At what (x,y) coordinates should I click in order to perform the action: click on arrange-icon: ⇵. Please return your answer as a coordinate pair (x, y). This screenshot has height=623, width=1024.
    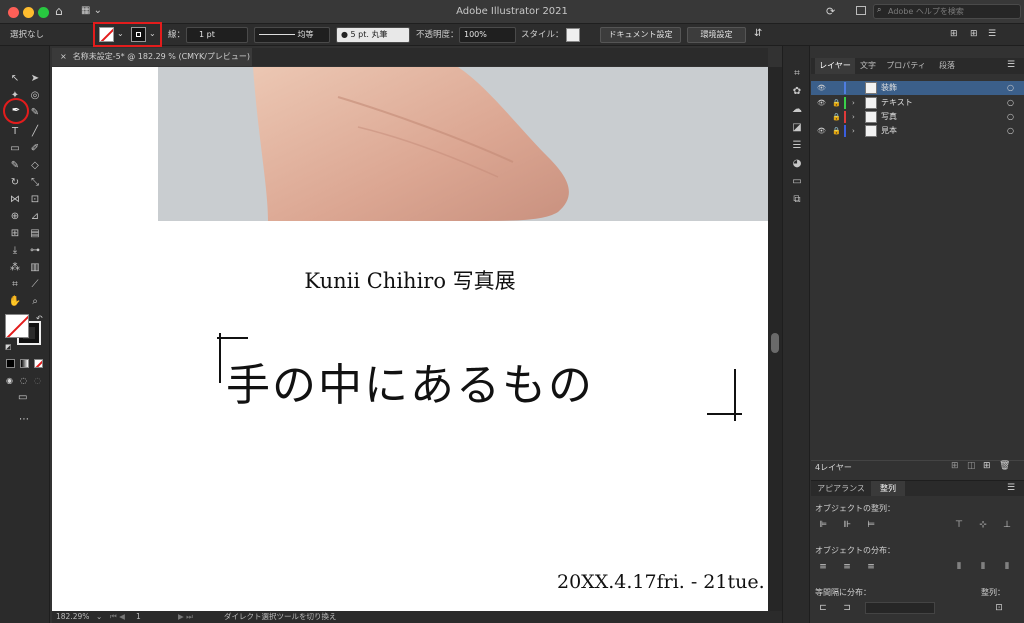
    Looking at the image, I should click on (758, 33).